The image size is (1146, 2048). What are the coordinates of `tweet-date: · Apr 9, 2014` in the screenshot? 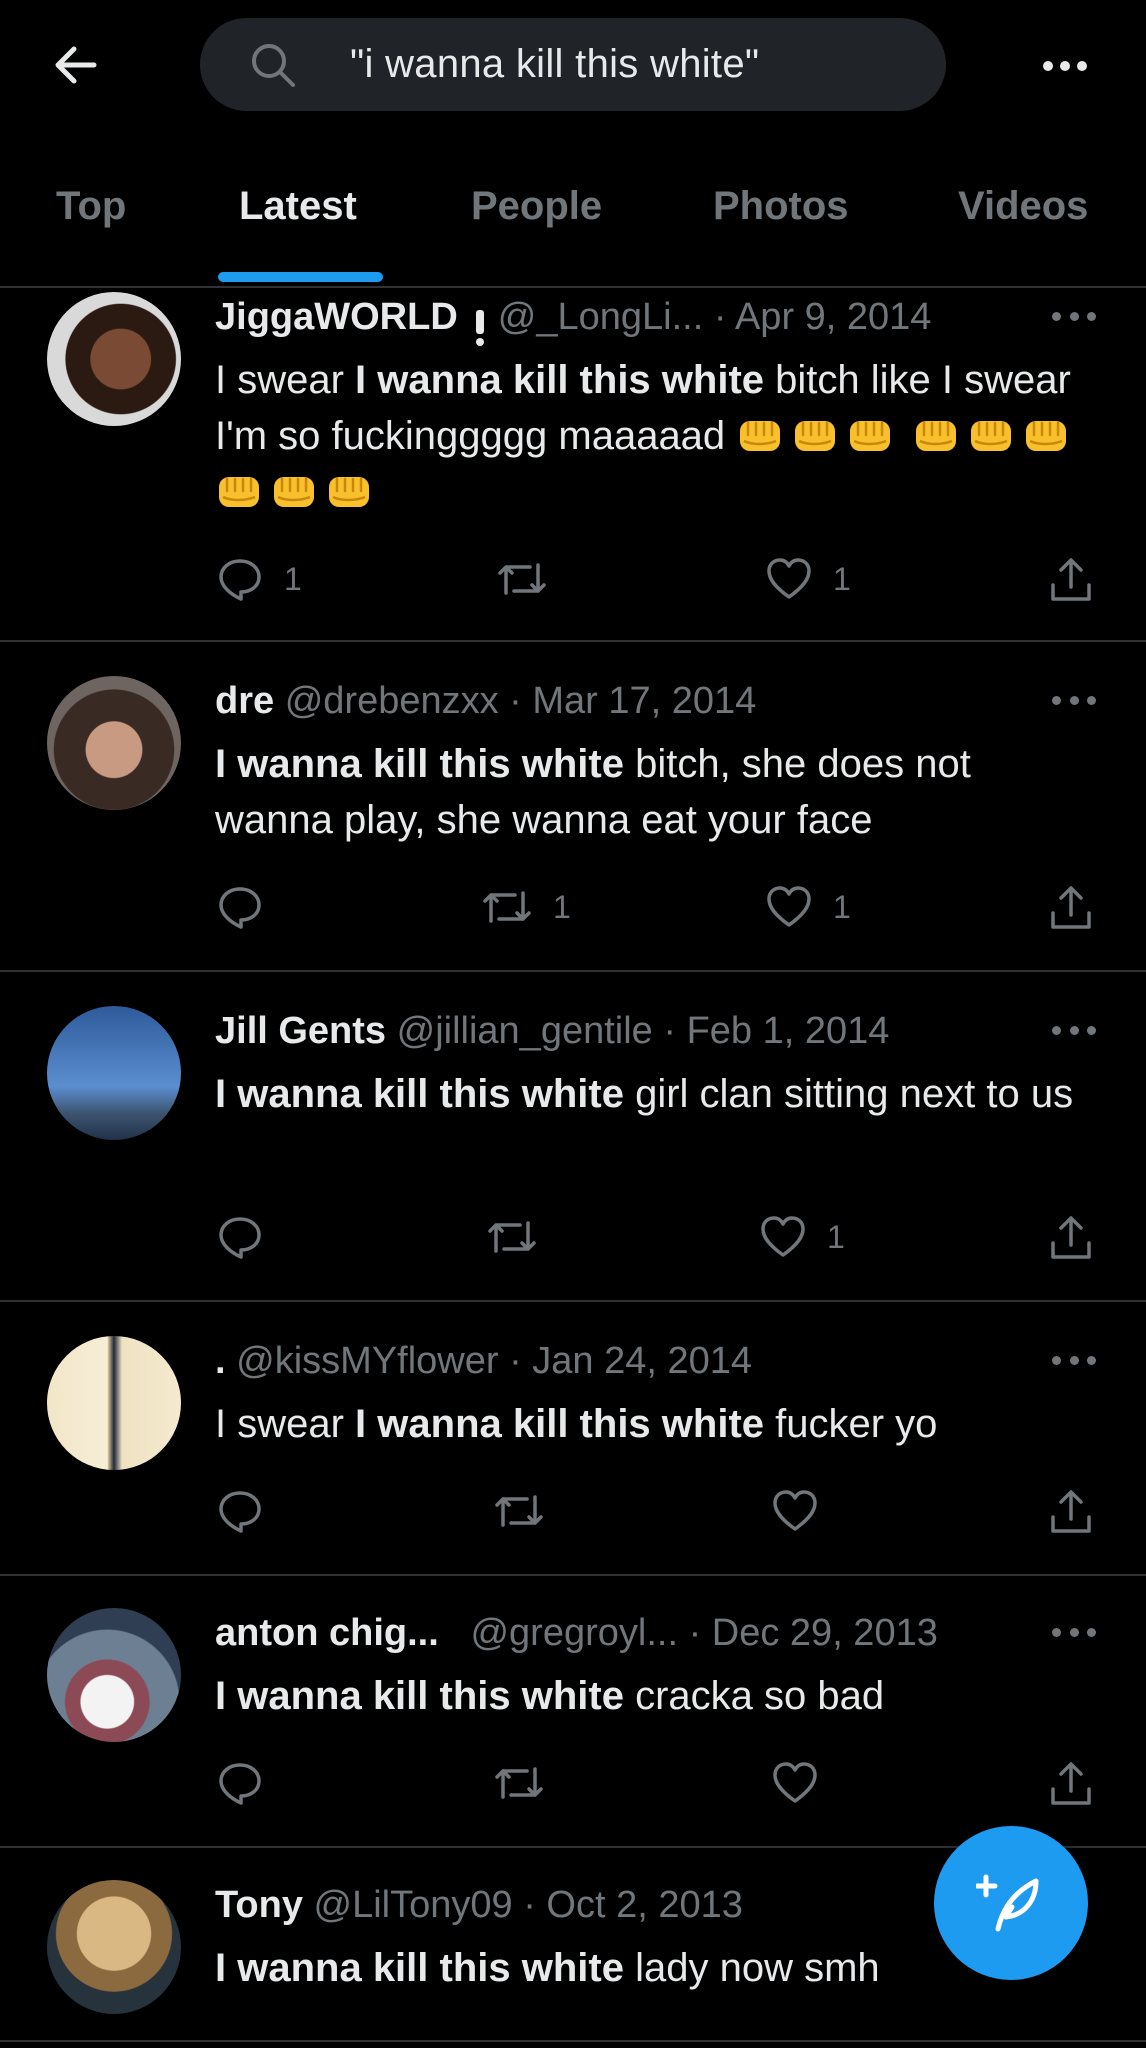 It's located at (823, 317).